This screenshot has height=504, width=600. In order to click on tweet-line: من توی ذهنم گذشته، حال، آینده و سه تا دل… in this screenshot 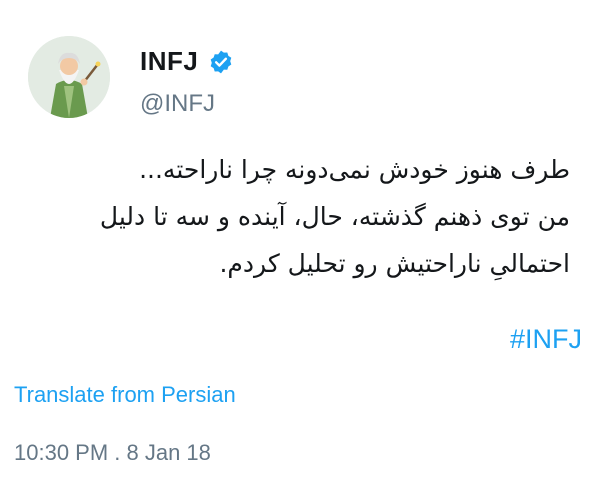, I will do `click(334, 216)`.